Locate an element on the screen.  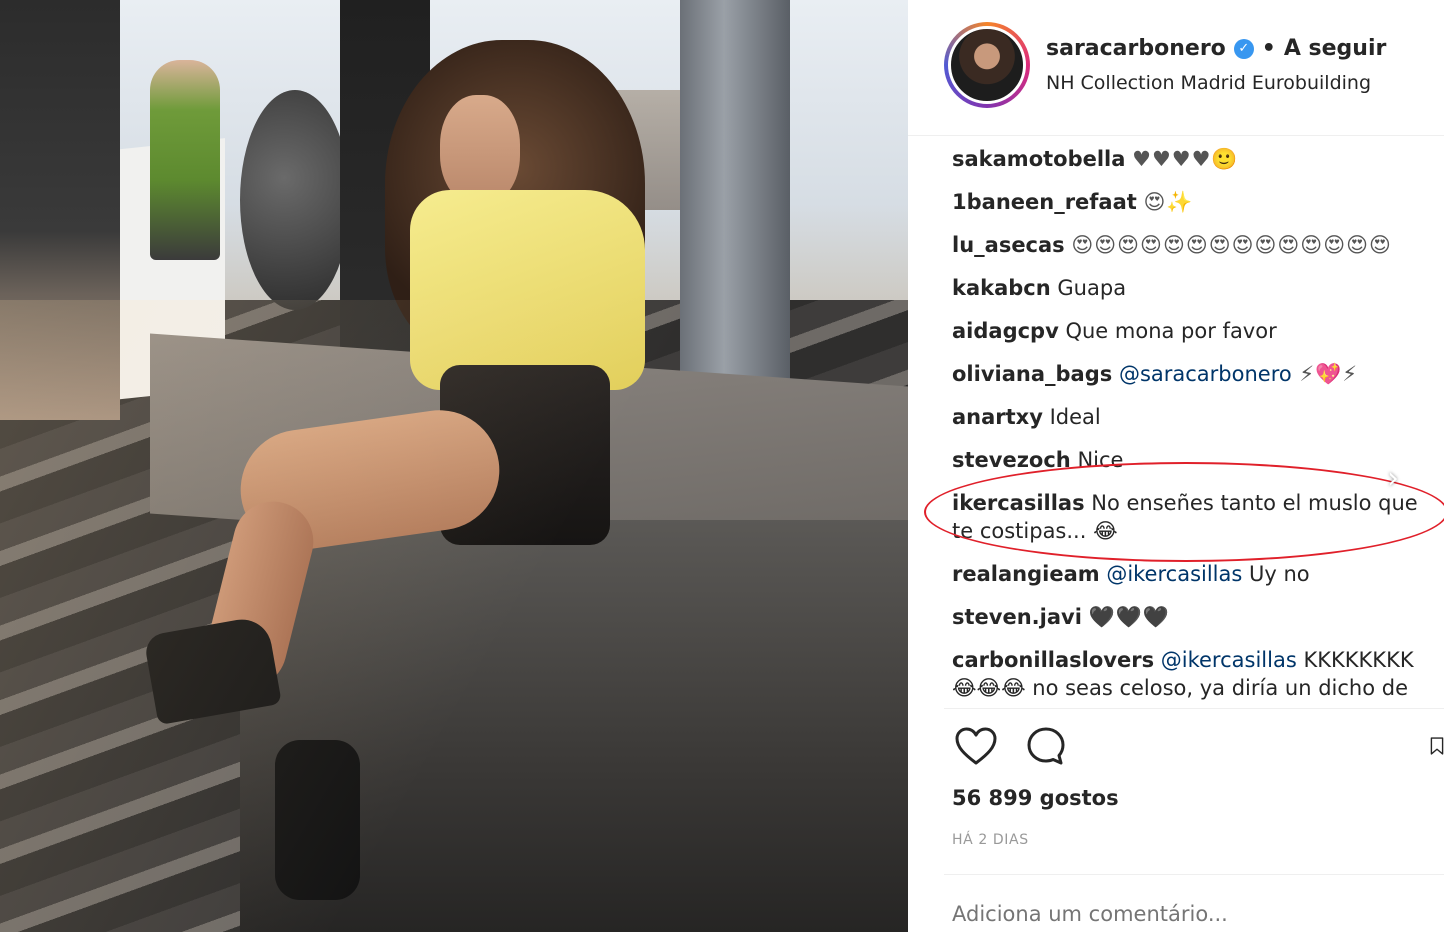
heart-icon is located at coordinates (976, 746).